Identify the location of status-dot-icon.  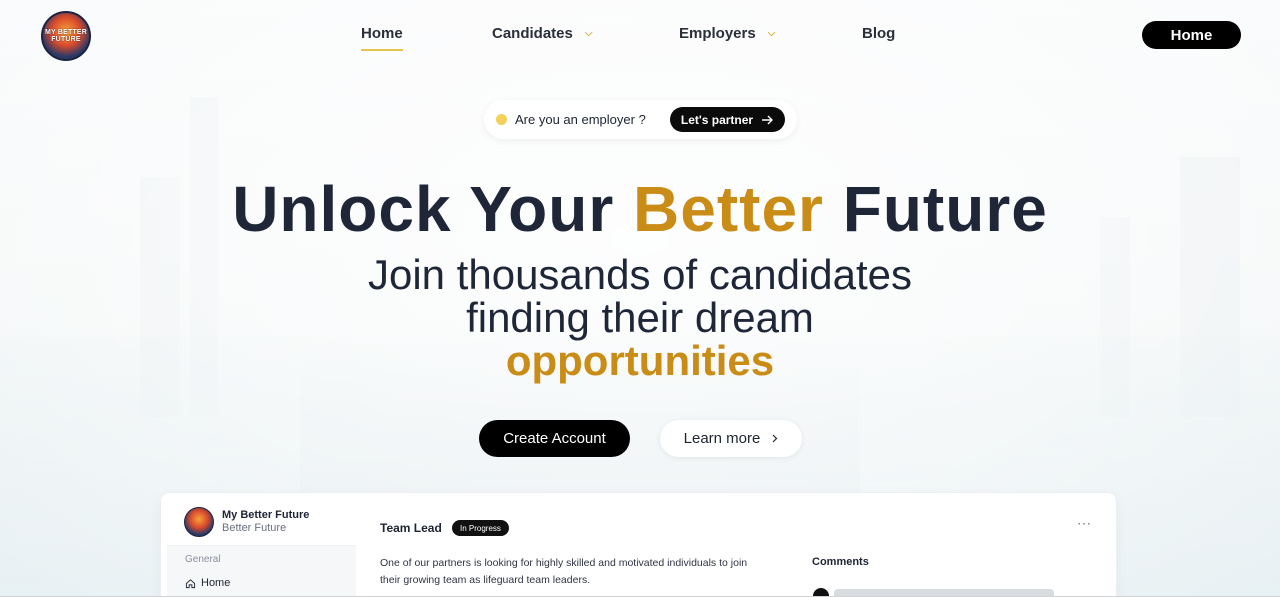
(501, 119).